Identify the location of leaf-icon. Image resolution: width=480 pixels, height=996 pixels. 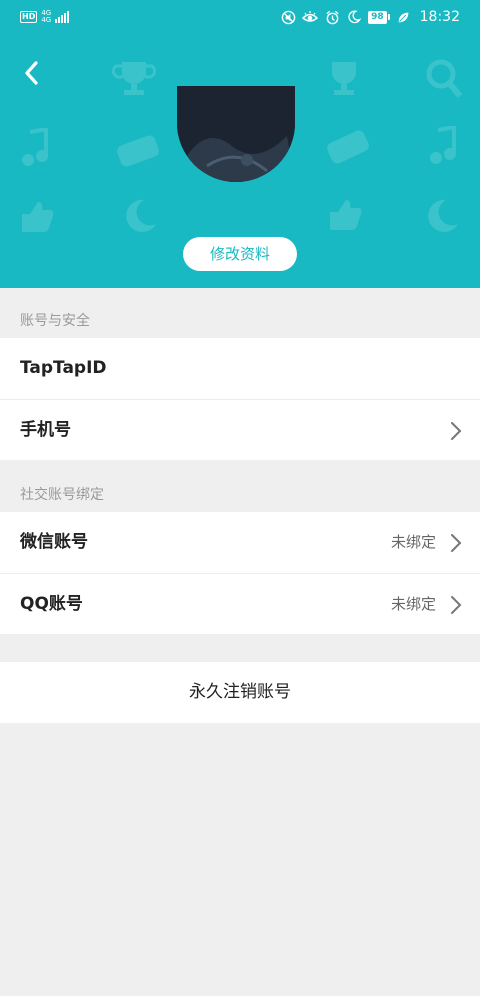
(404, 17).